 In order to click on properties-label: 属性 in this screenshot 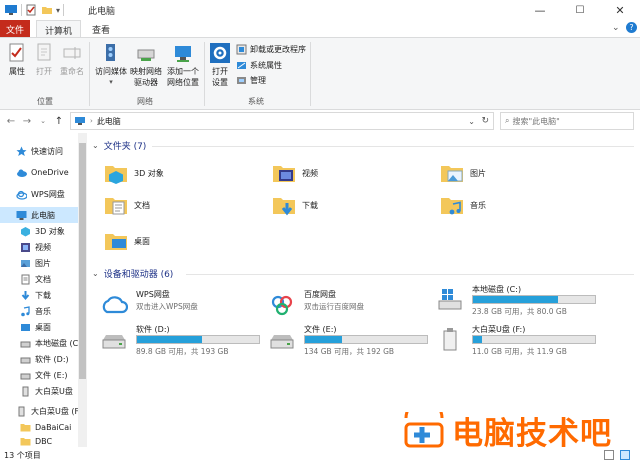, I will do `click(17, 71)`.